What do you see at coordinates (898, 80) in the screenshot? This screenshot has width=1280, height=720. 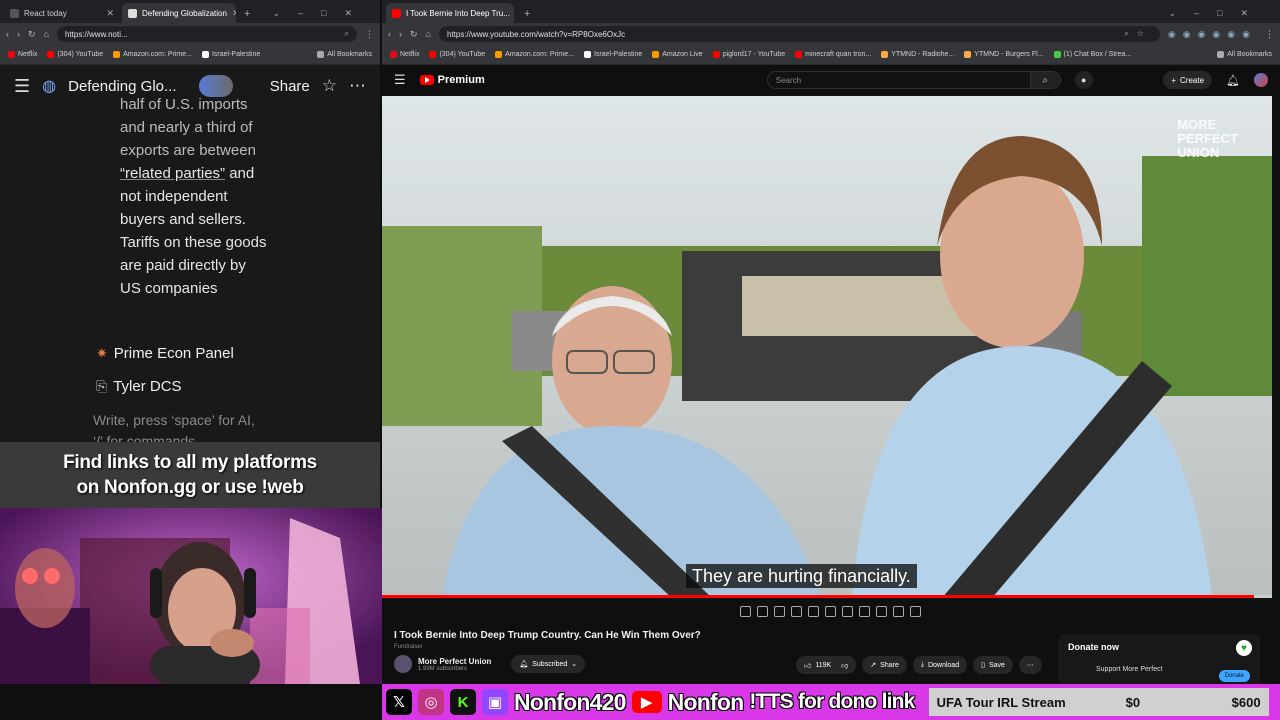 I see `search-input: Search` at bounding box center [898, 80].